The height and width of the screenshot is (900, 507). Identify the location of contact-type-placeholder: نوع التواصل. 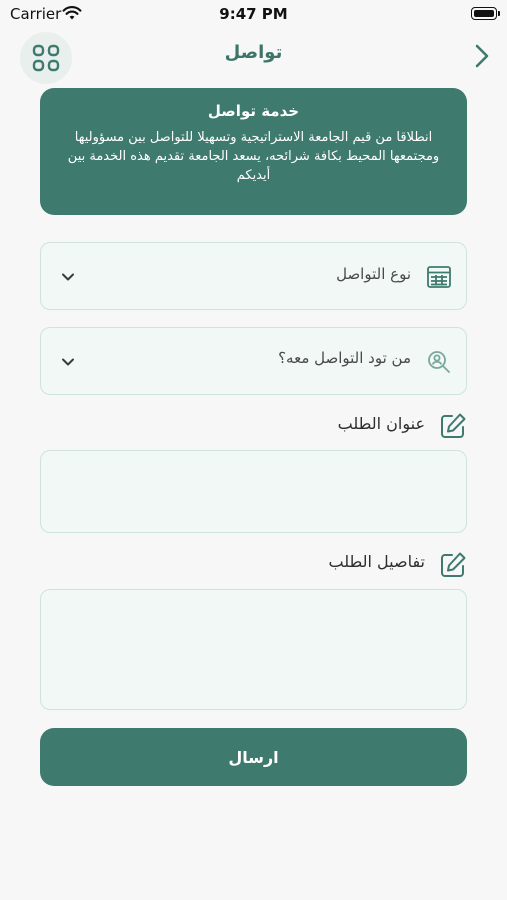
(373, 274).